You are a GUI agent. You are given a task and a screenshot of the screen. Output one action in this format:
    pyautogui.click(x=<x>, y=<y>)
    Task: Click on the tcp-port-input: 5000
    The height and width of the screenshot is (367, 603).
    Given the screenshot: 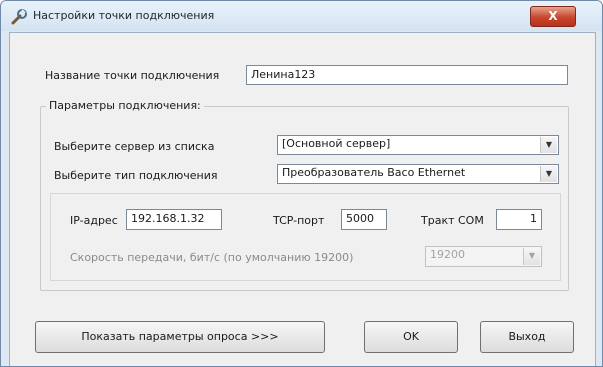 What is the action you would take?
    pyautogui.click(x=364, y=219)
    